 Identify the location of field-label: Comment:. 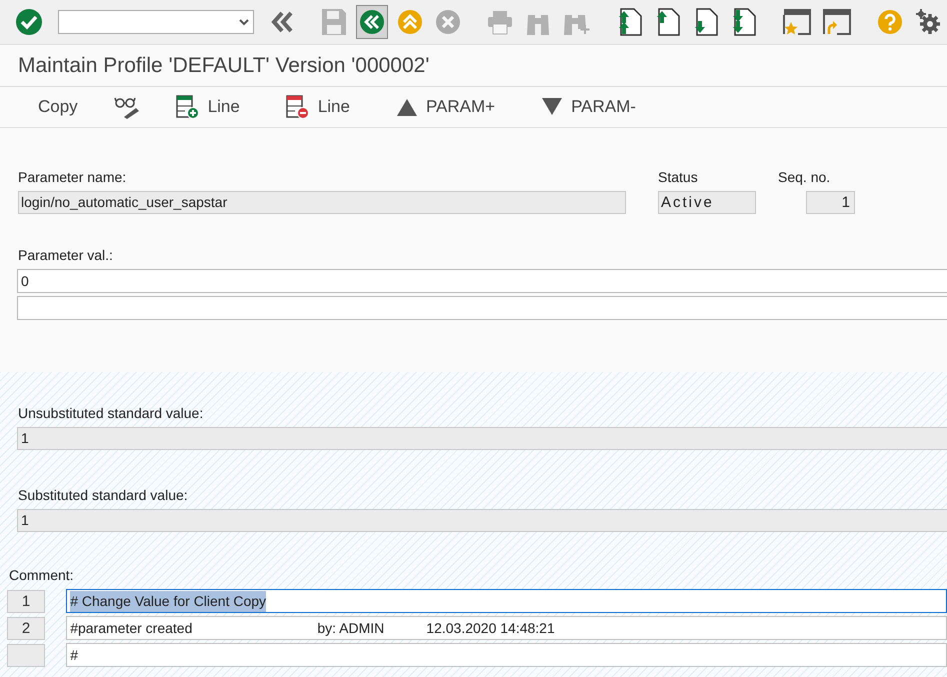
(42, 575).